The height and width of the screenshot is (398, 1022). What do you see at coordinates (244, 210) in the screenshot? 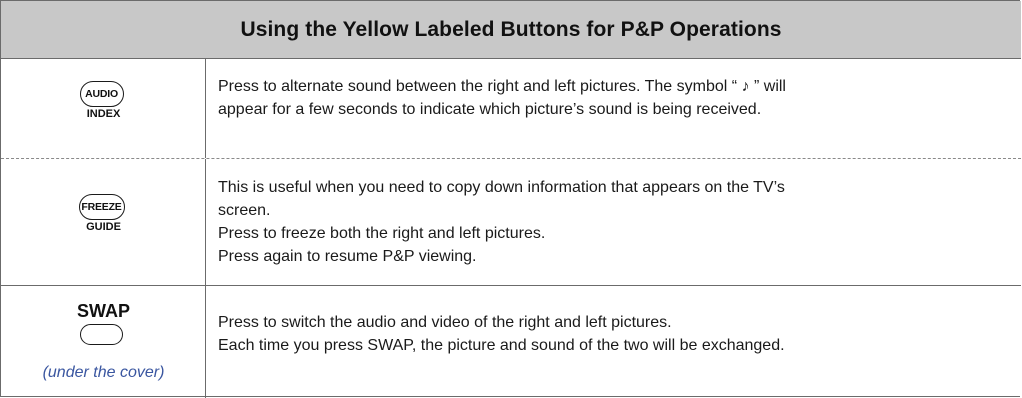
I see `description-line: screen.` at bounding box center [244, 210].